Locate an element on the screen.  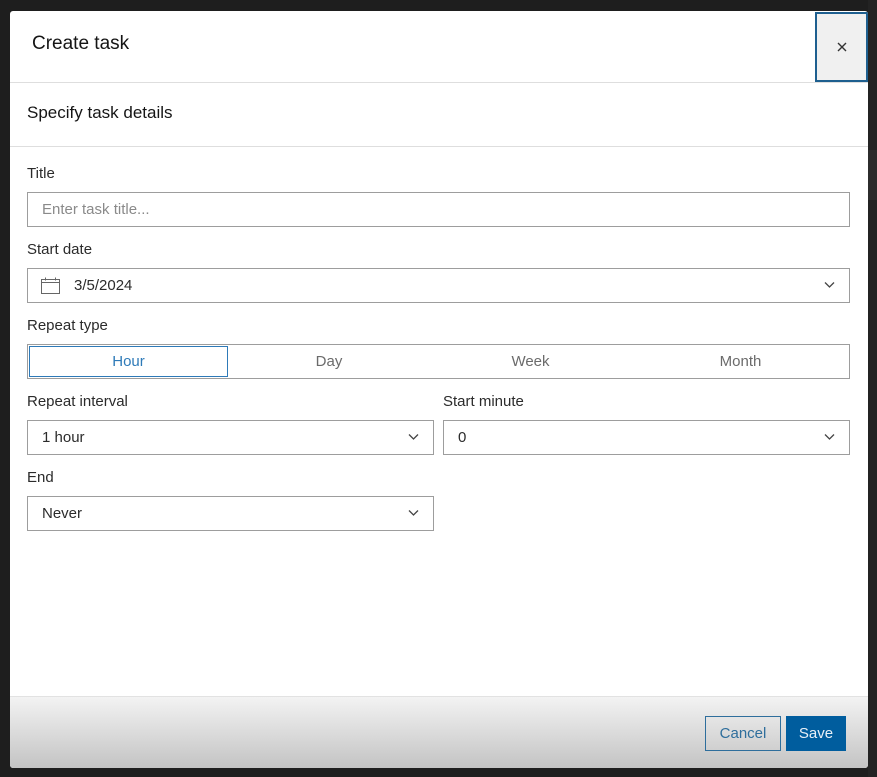
end-label: End is located at coordinates (40, 477).